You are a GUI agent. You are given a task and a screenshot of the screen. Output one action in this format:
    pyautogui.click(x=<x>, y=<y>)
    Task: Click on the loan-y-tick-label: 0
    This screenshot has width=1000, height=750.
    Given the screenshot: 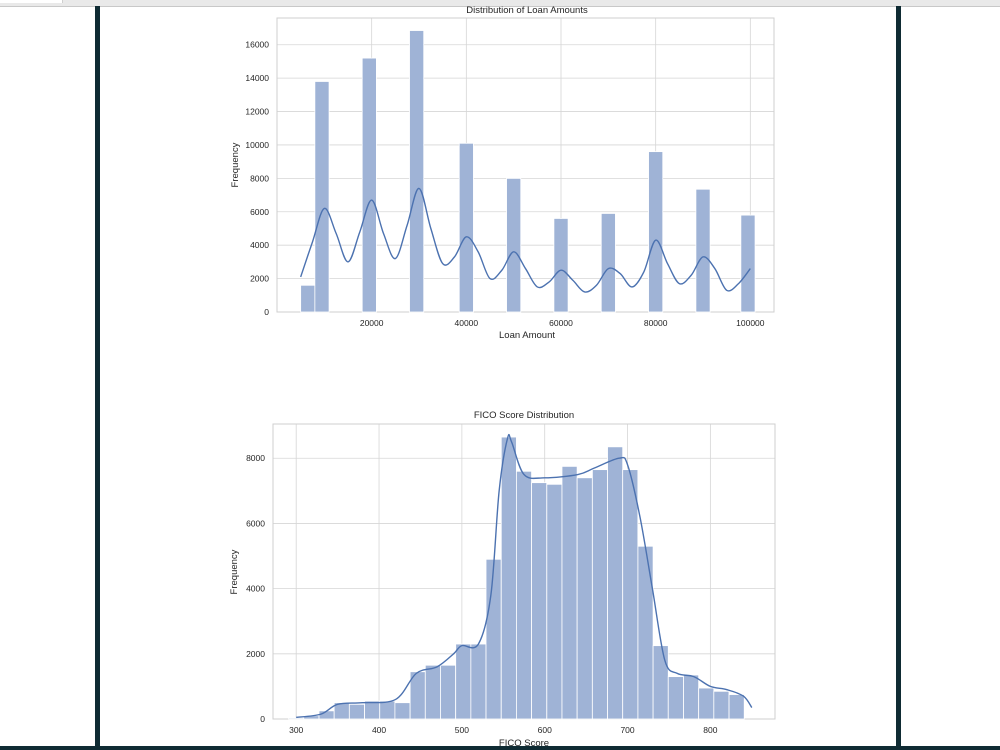 What is the action you would take?
    pyautogui.click(x=266, y=312)
    